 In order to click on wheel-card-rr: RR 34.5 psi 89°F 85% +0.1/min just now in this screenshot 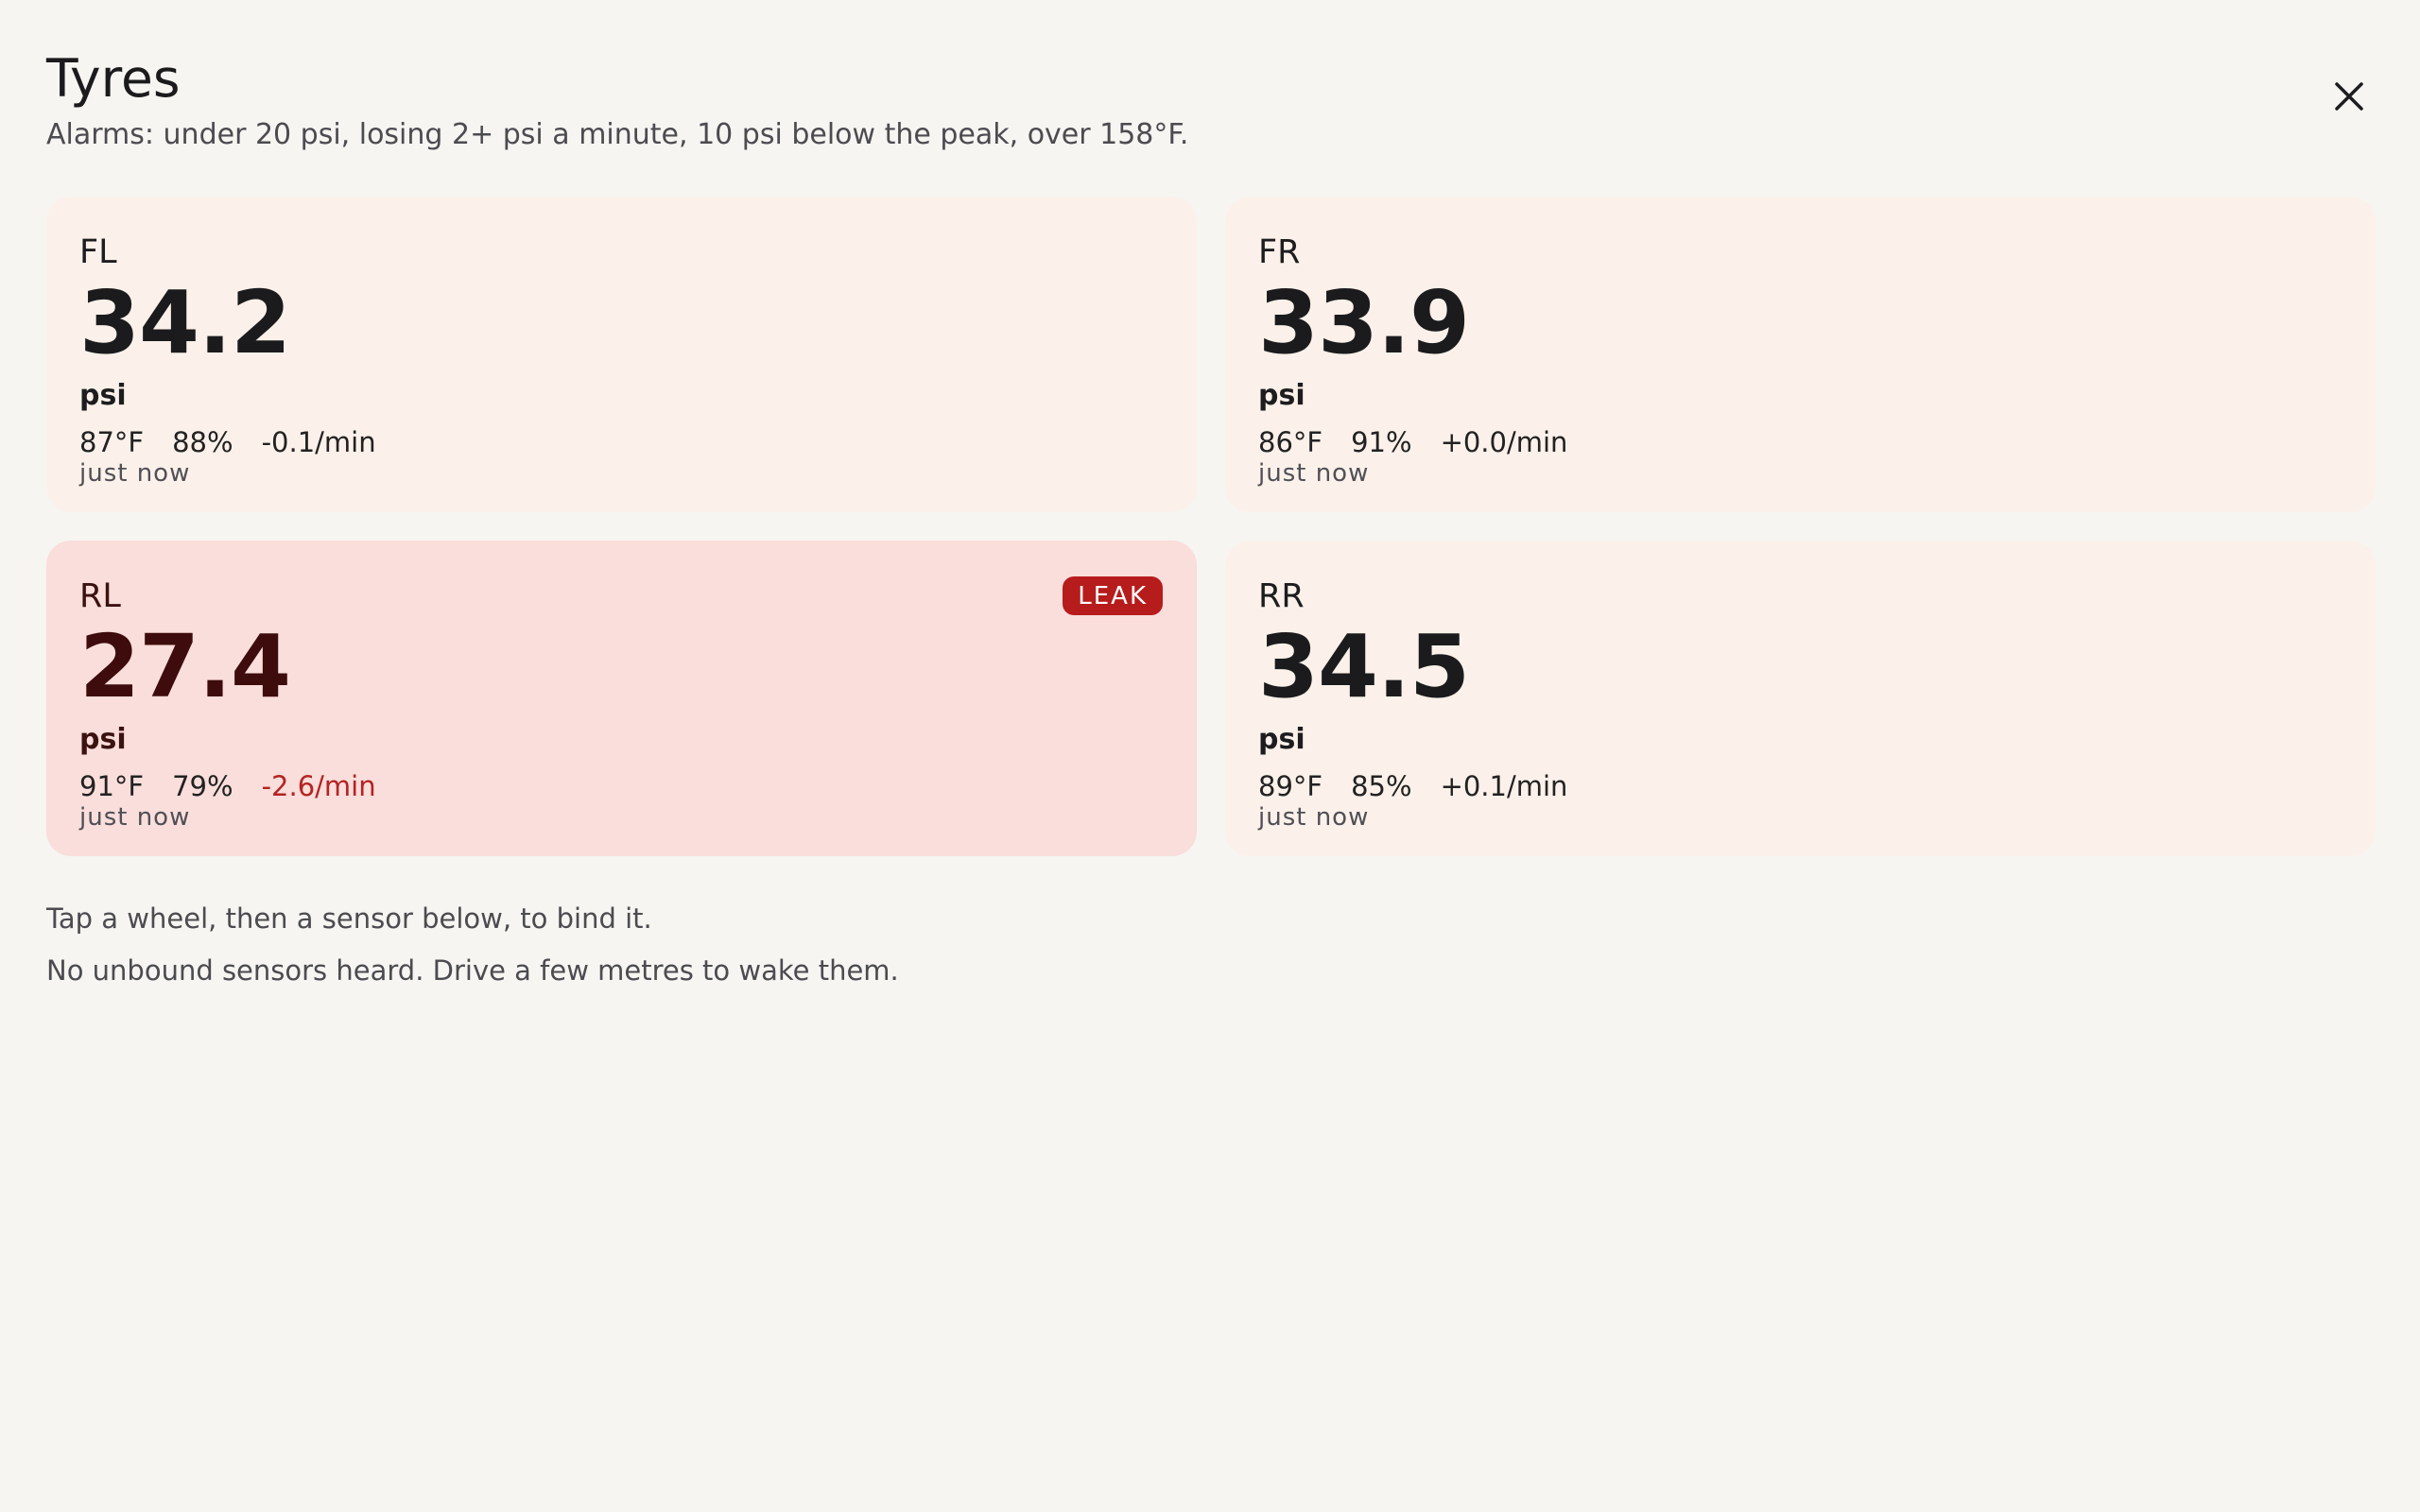, I will do `click(1801, 698)`.